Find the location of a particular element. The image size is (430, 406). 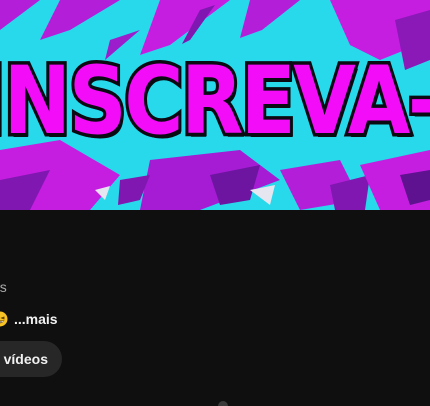

avatar-dot is located at coordinates (223, 403).